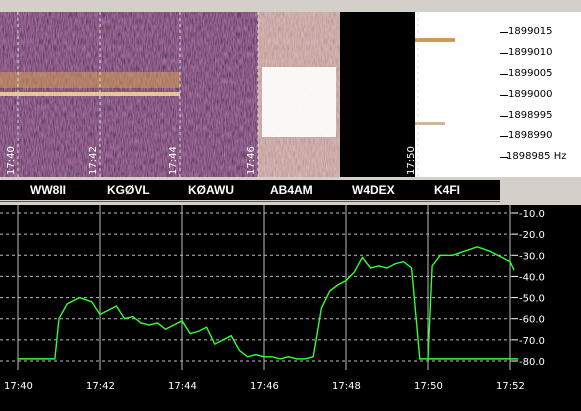 Image resolution: width=581 pixels, height=411 pixels. Describe the element at coordinates (100, 386) in the screenshot. I see `x-tick-label: 17:42` at that location.